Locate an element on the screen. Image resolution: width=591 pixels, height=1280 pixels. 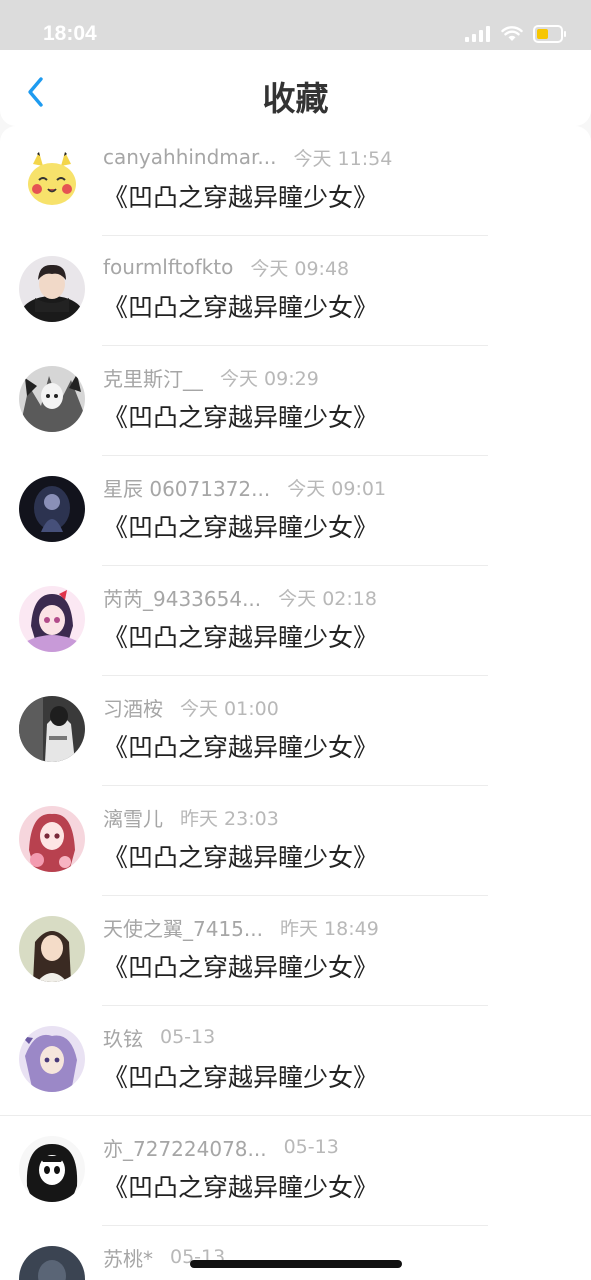
timestamp: 昨天 18:49 is located at coordinates (329, 928).